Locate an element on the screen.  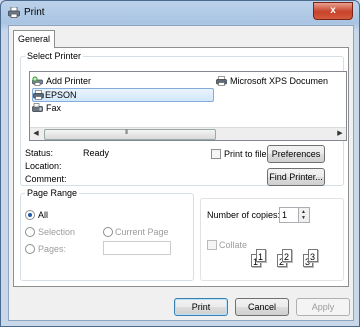
title-bar: Print x is located at coordinates (180, 13).